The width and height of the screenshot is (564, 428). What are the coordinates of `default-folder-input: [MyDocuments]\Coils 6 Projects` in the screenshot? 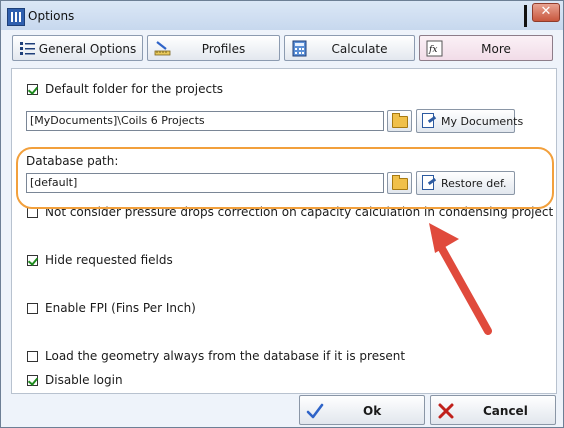 It's located at (205, 121).